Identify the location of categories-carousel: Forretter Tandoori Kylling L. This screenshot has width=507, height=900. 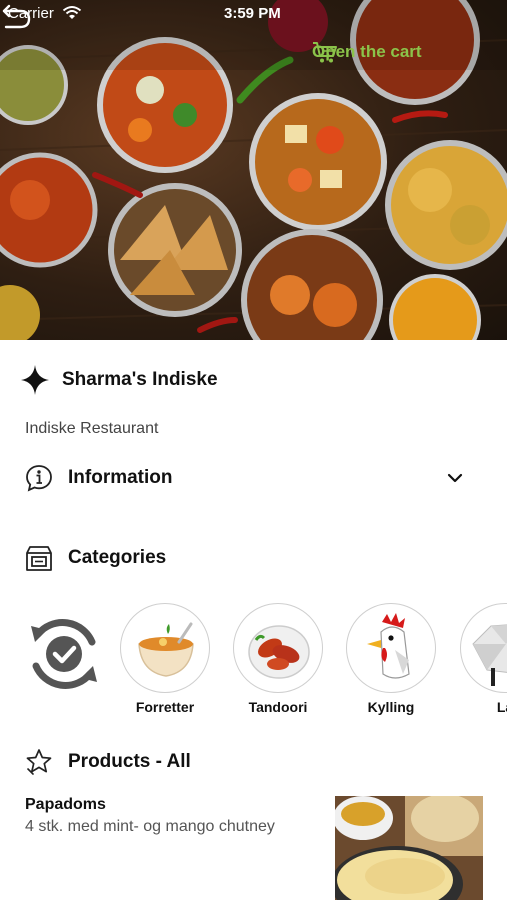
(253, 660).